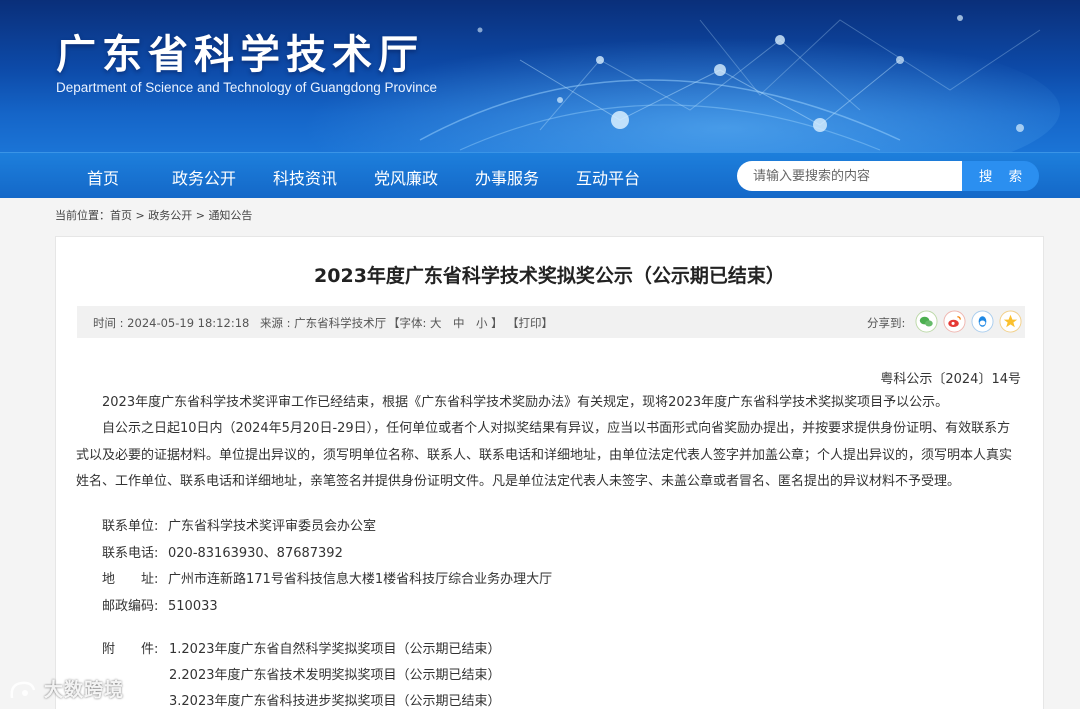  Describe the element at coordinates (950, 379) in the screenshot. I see `document-number: 粤科公示〔2024〕14号` at that location.